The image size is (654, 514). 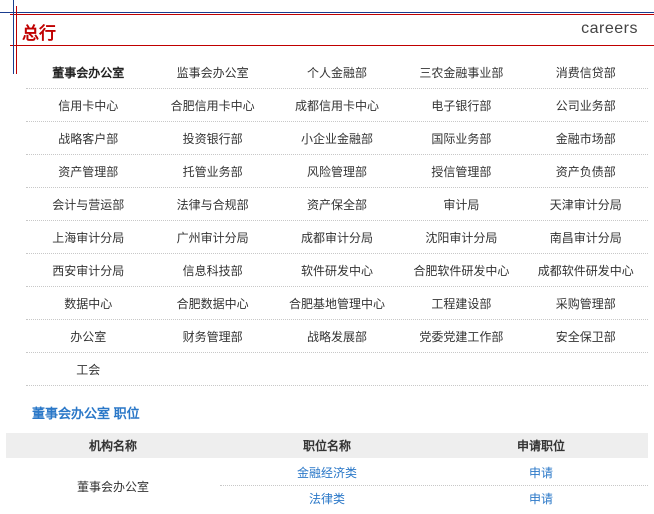 What do you see at coordinates (88, 204) in the screenshot?
I see `department-link: 会计与营运部` at bounding box center [88, 204].